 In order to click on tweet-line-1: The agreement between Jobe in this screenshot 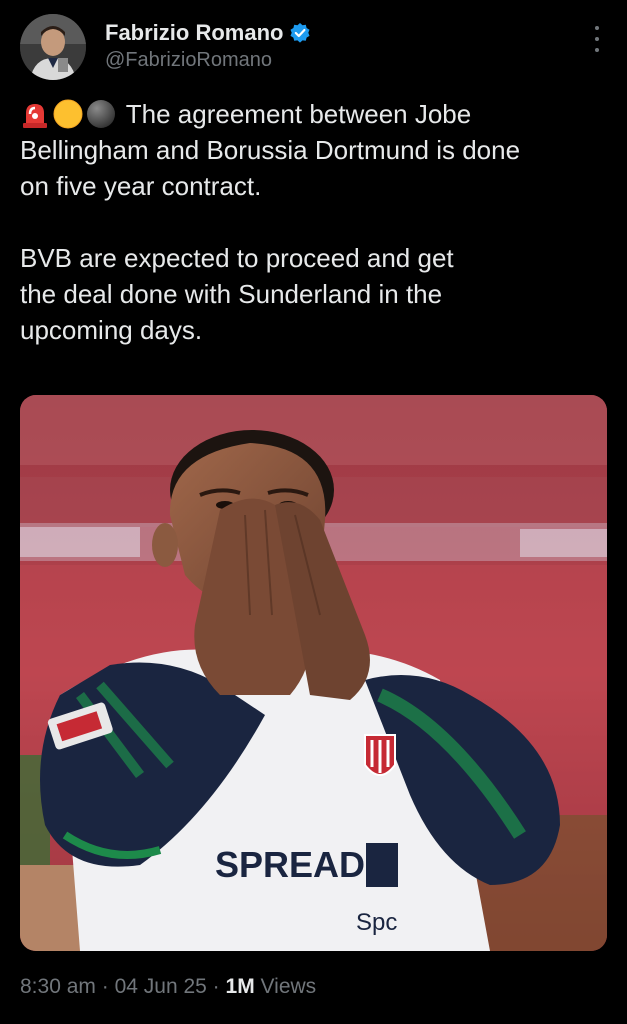, I will do `click(317, 114)`.